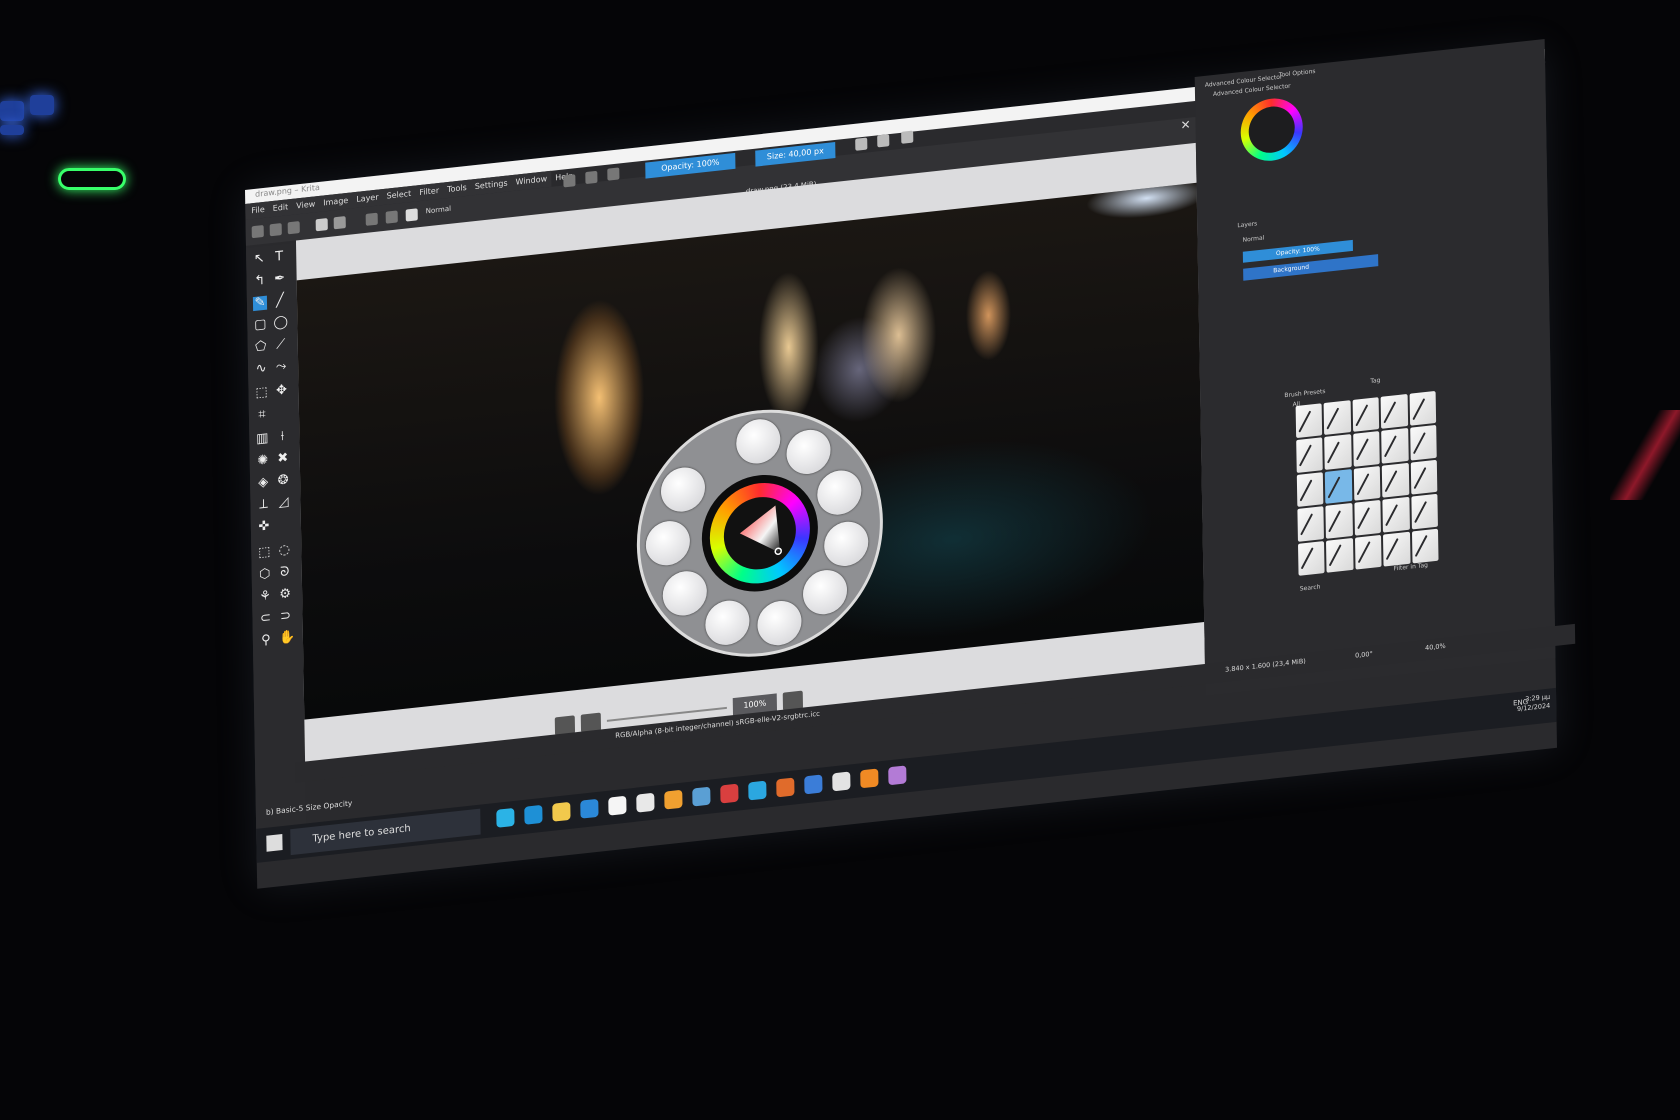 This screenshot has width=1680, height=1120. I want to click on mirror-vertical-icon, so click(883, 141).